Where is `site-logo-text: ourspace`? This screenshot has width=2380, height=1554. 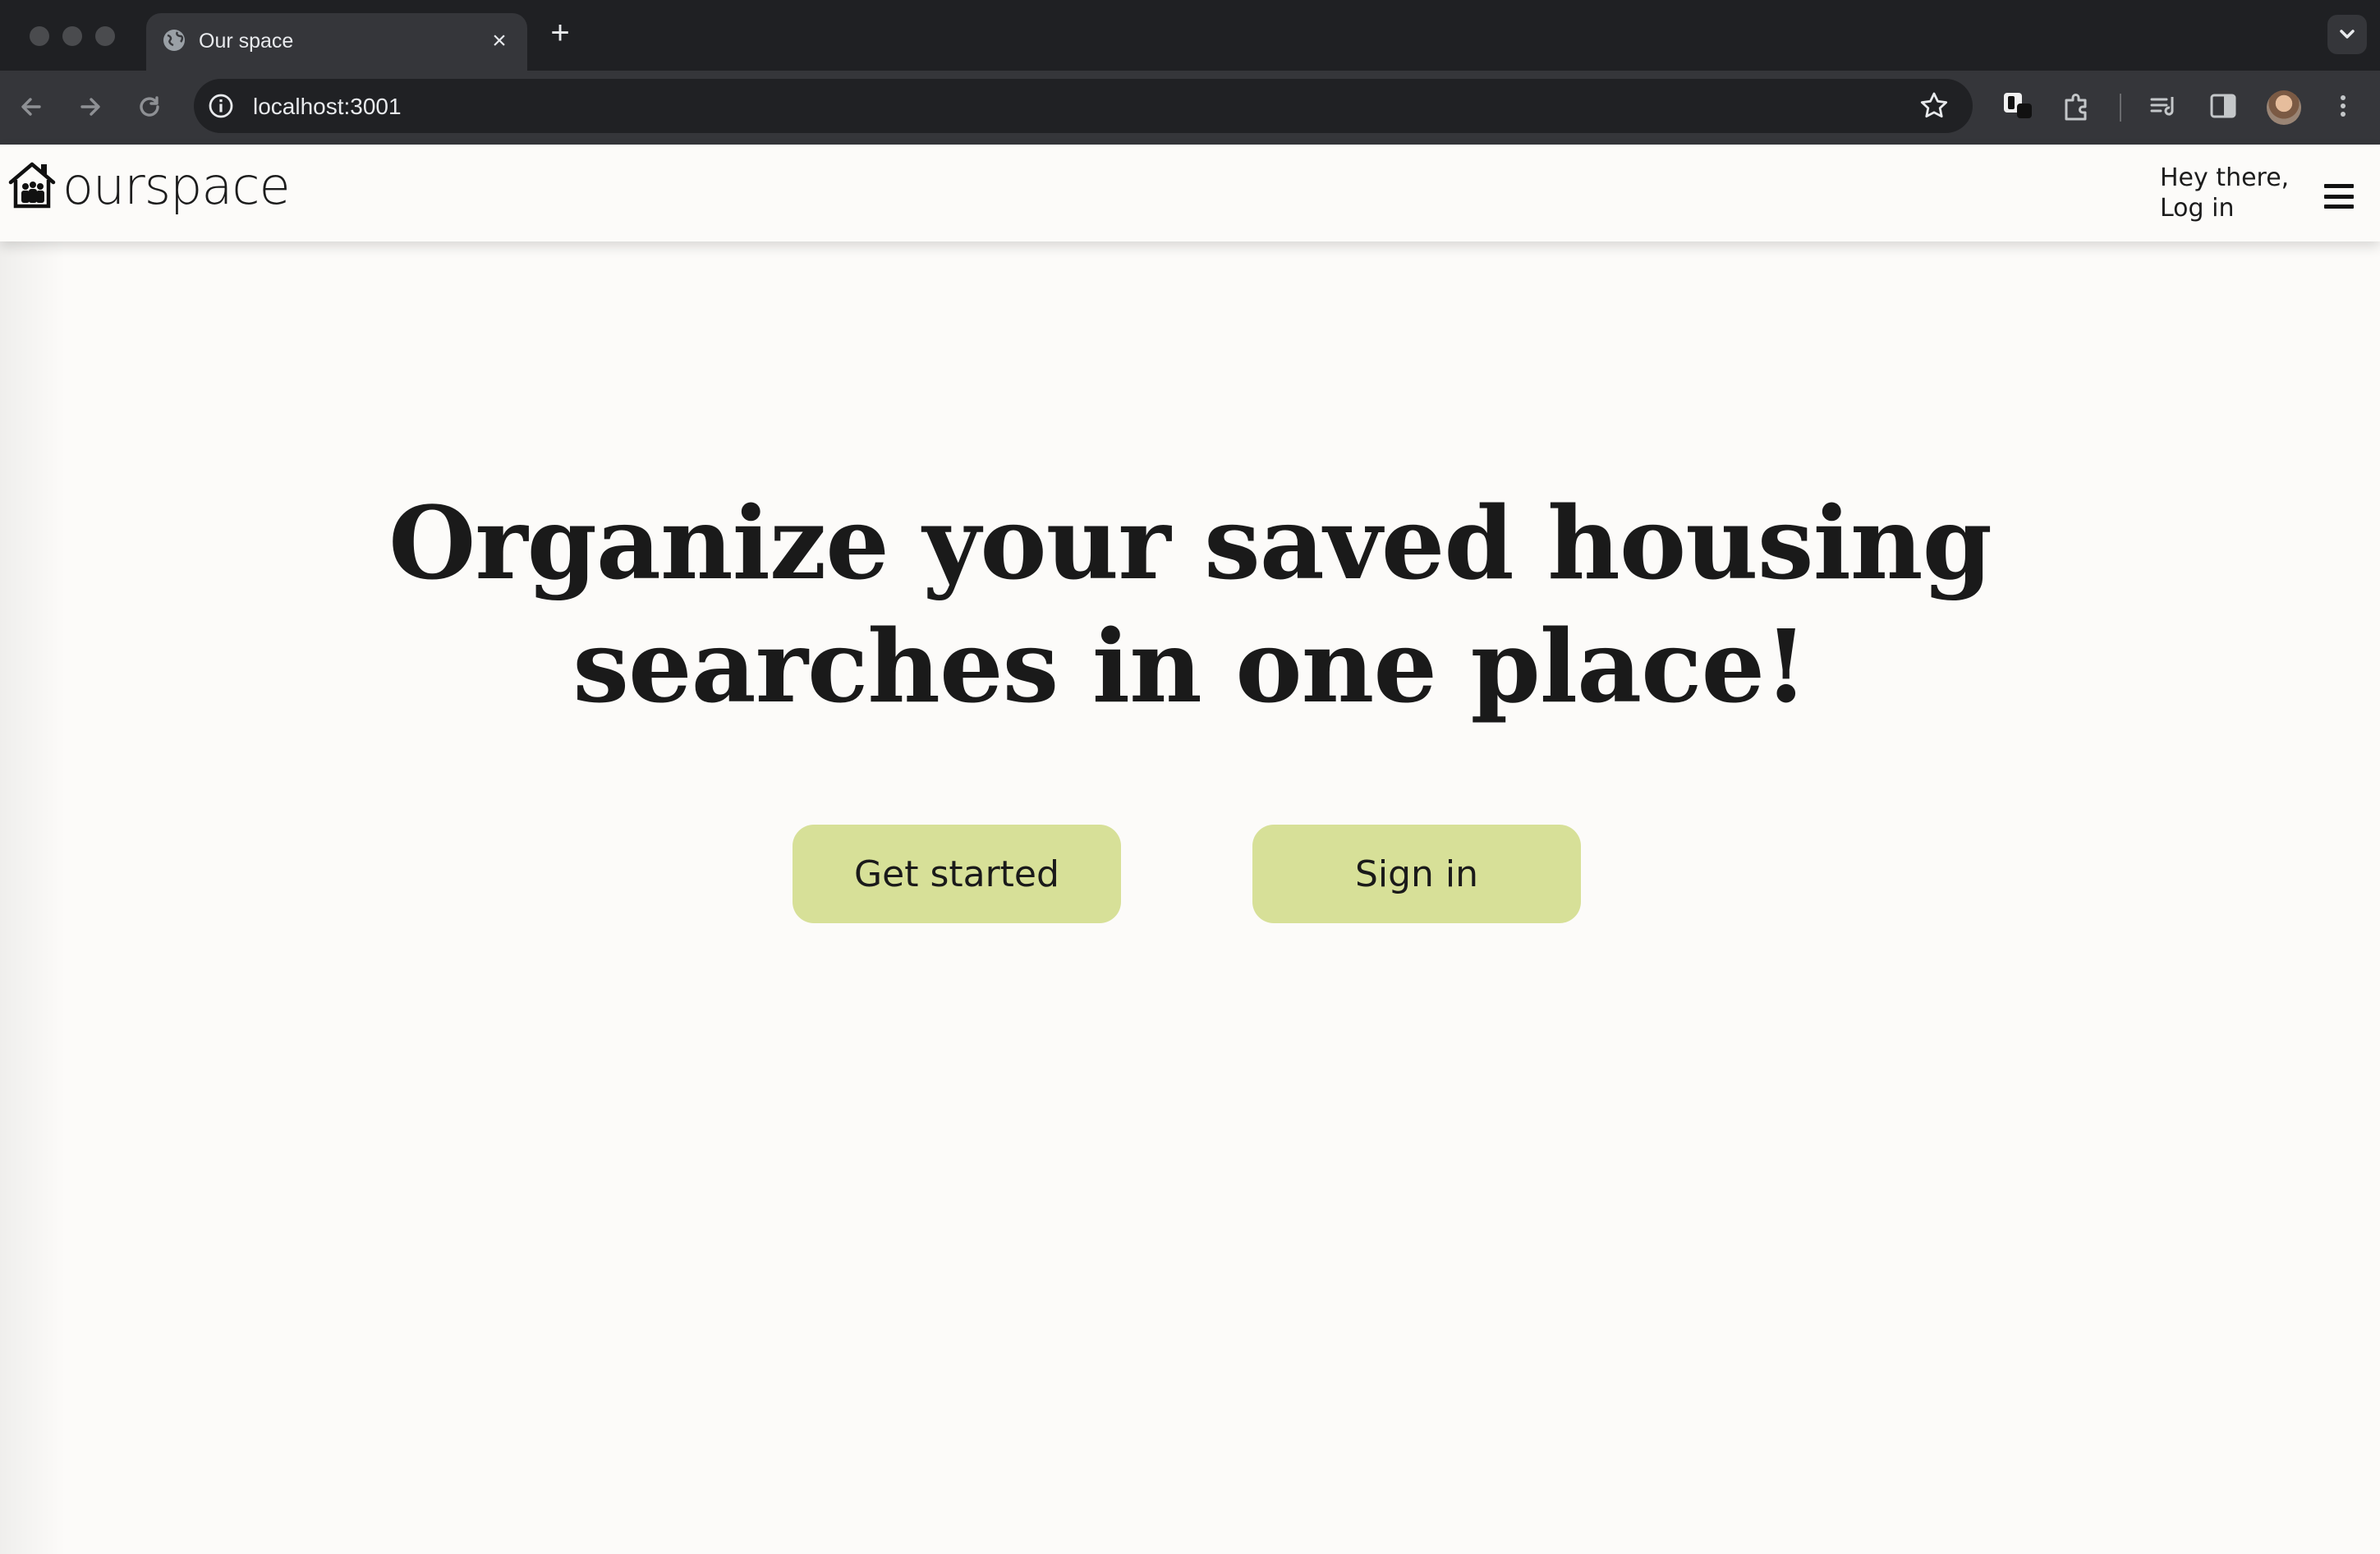 site-logo-text: ourspace is located at coordinates (176, 186).